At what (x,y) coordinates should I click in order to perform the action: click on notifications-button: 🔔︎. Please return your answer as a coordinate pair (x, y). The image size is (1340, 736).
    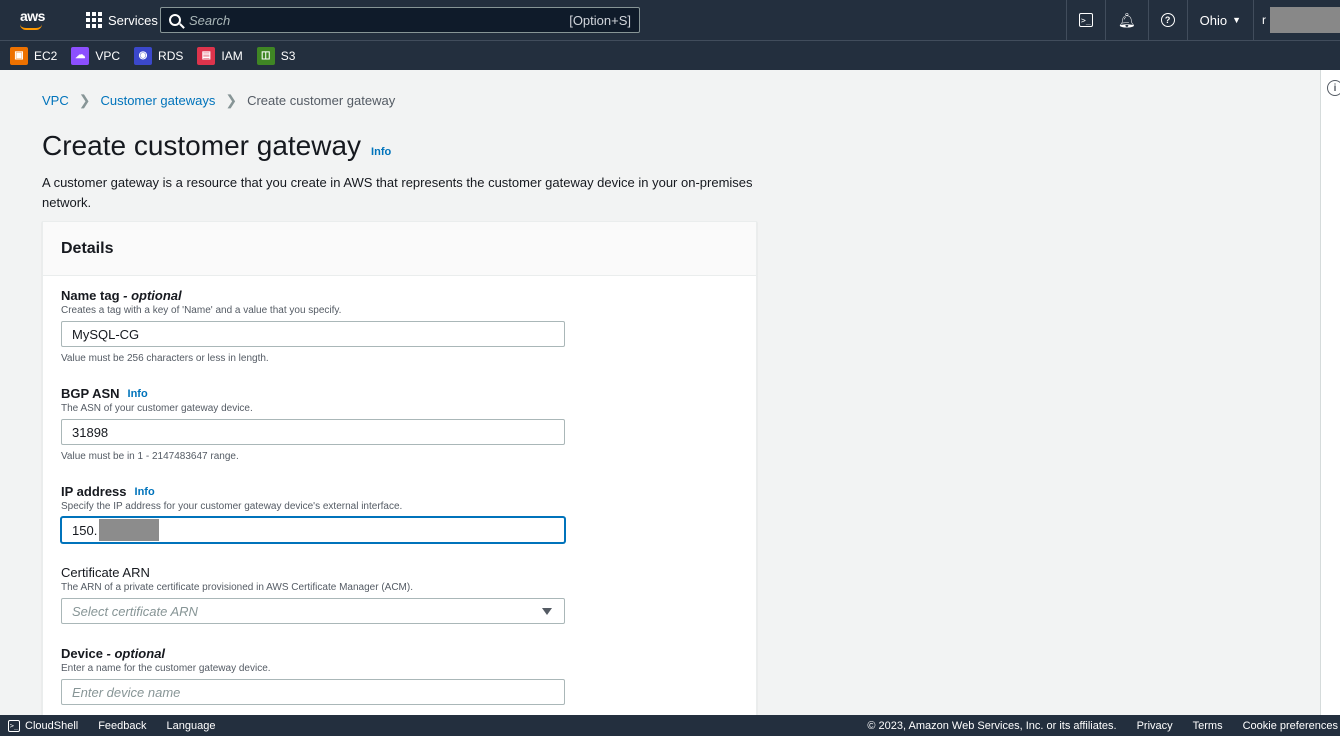
    Looking at the image, I should click on (1126, 20).